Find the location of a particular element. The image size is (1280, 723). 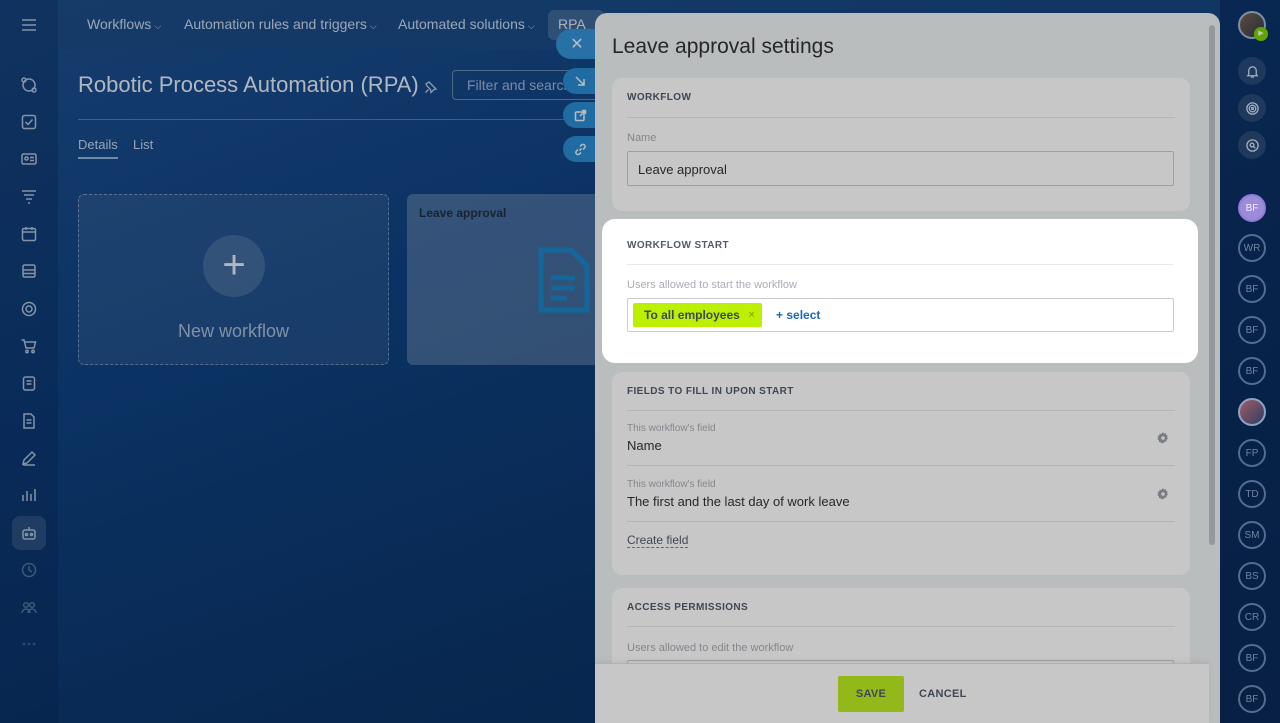

nav-automated-solutions: Automated solutions ⌵ is located at coordinates (466, 24).